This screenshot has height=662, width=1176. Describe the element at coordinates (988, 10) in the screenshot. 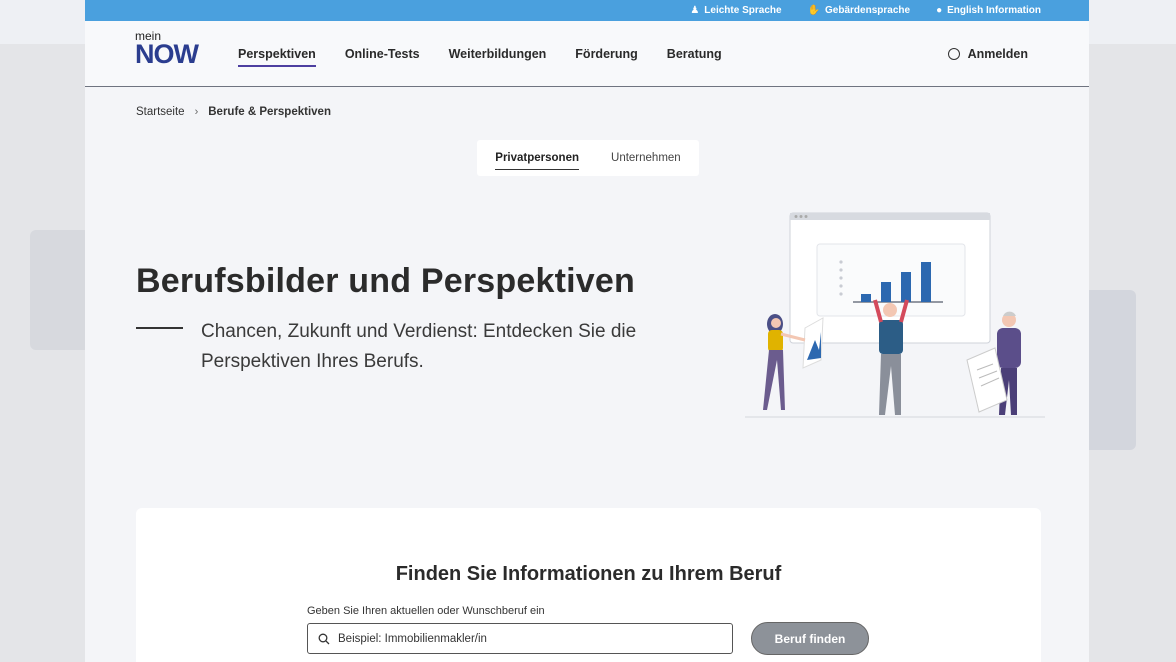

I see `english-info-link: ● English Information` at that location.